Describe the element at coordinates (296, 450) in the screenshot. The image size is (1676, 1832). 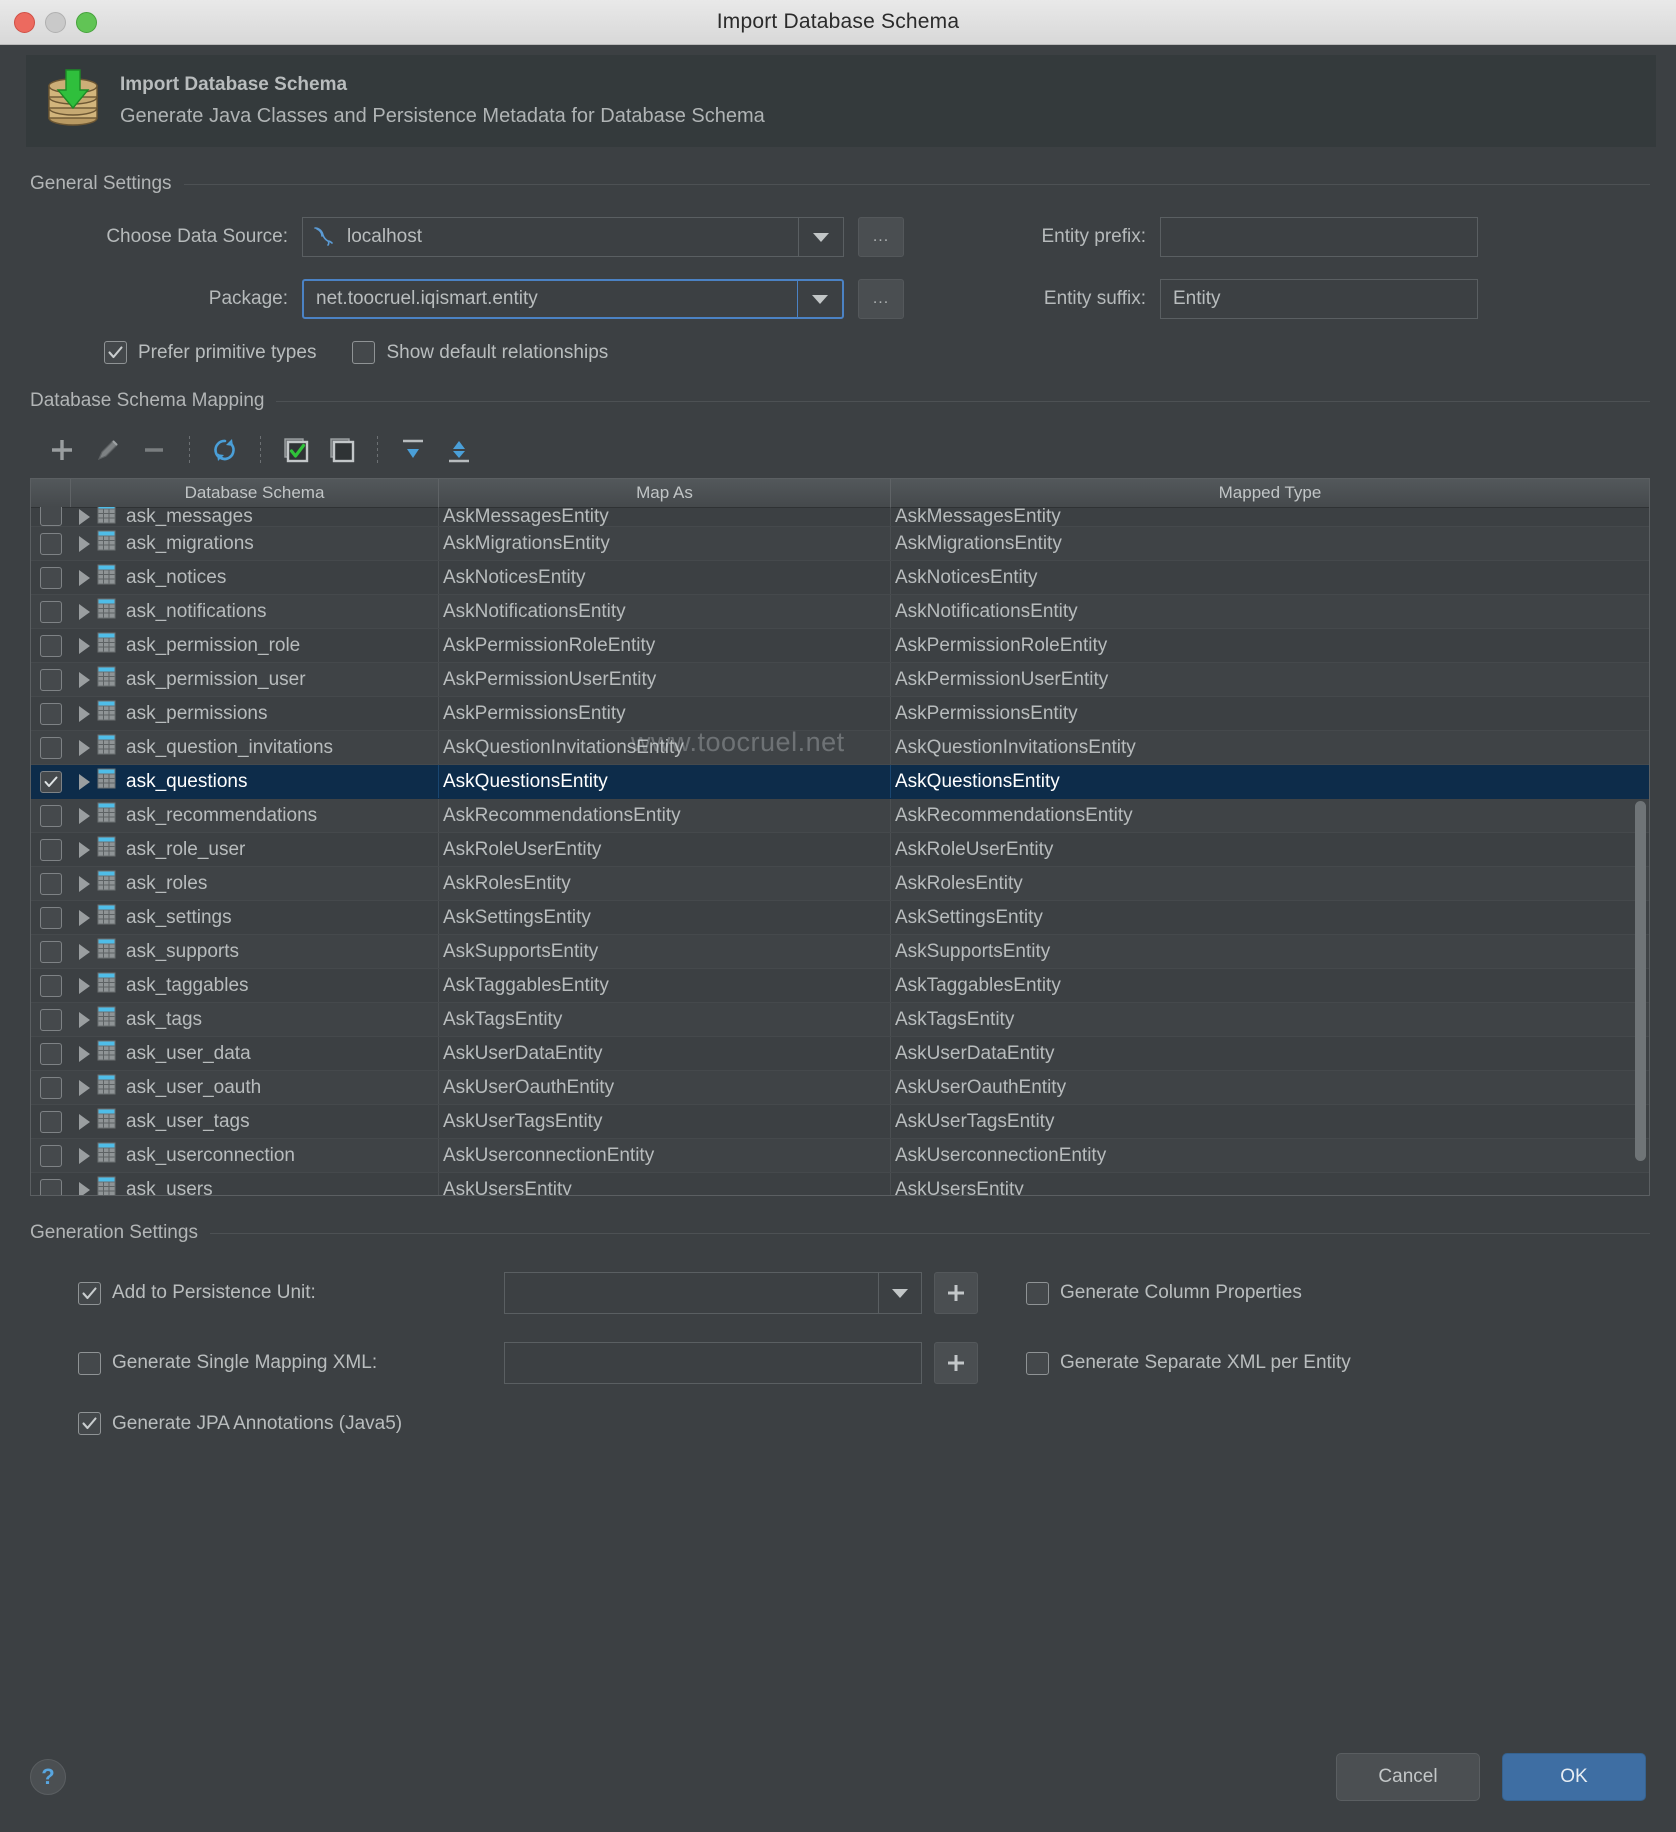
I see `select-all-button` at that location.